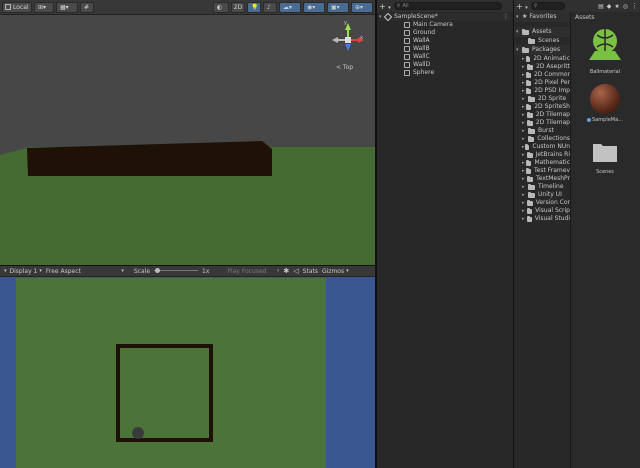 The height and width of the screenshot is (468, 640). I want to click on lighting-toggle: 💡, so click(254, 7).